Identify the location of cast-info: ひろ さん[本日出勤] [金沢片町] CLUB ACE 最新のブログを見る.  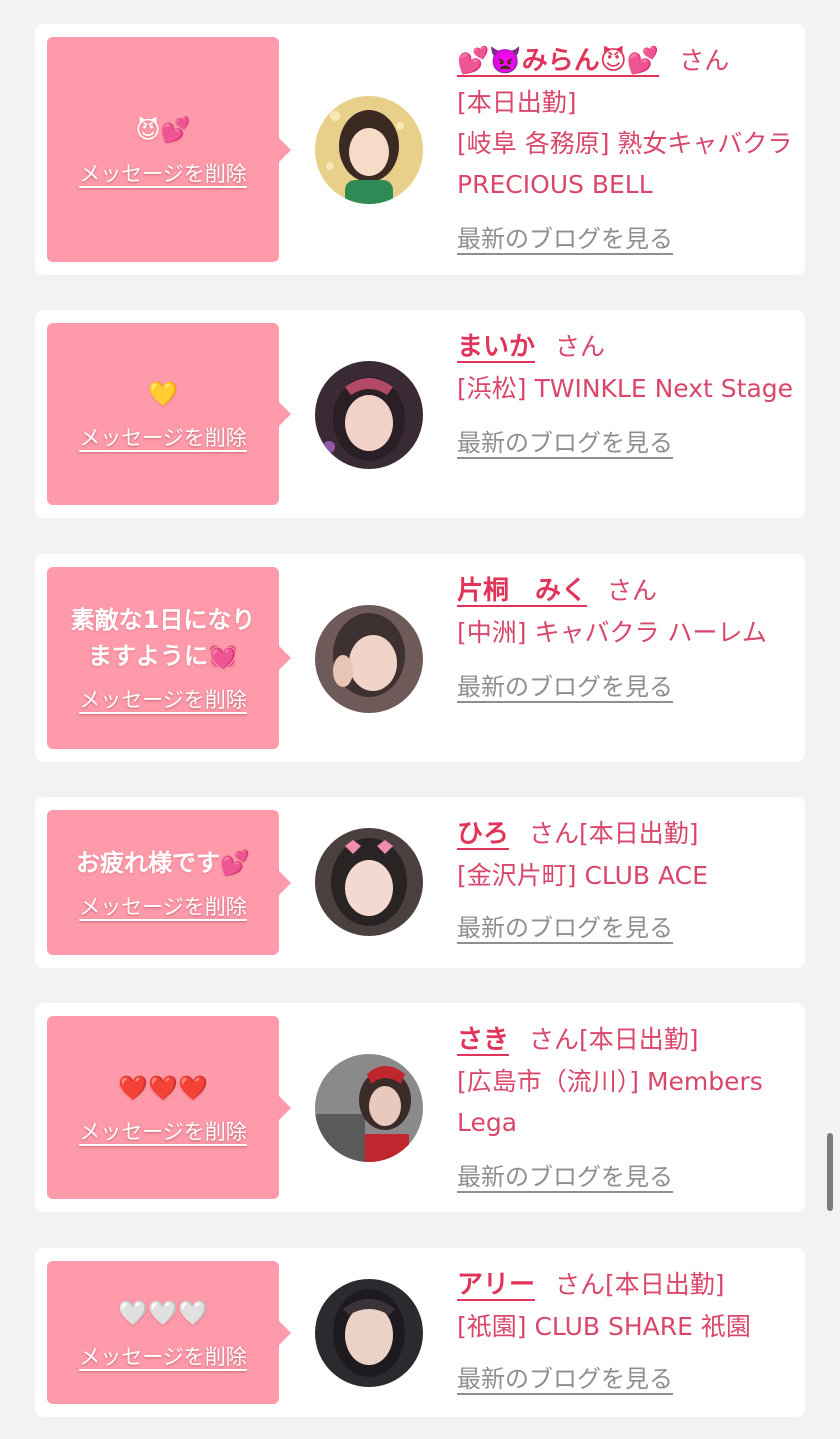
(629, 881).